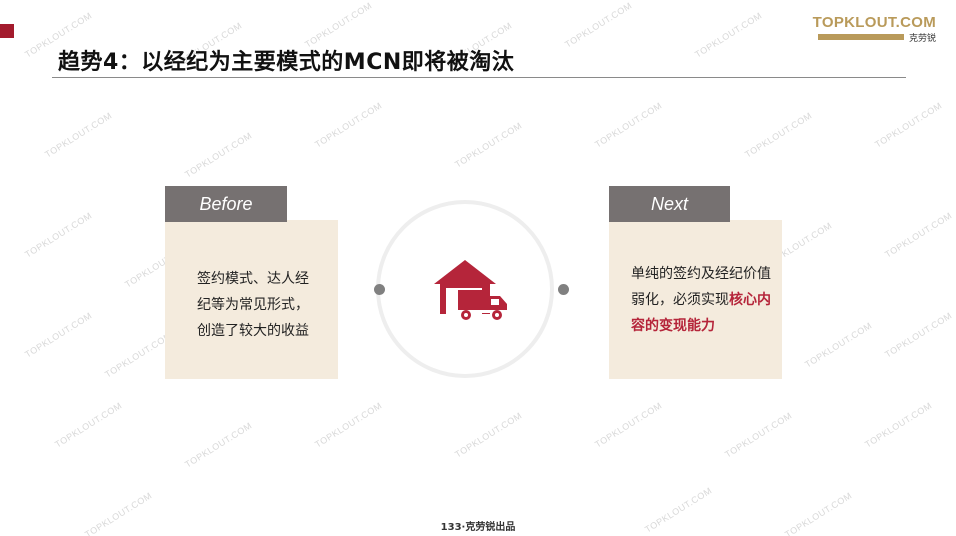 The width and height of the screenshot is (956, 536). I want to click on before-card: 签约模式、达人经纪等为常见形式，创造了较大的收益, so click(251, 299).